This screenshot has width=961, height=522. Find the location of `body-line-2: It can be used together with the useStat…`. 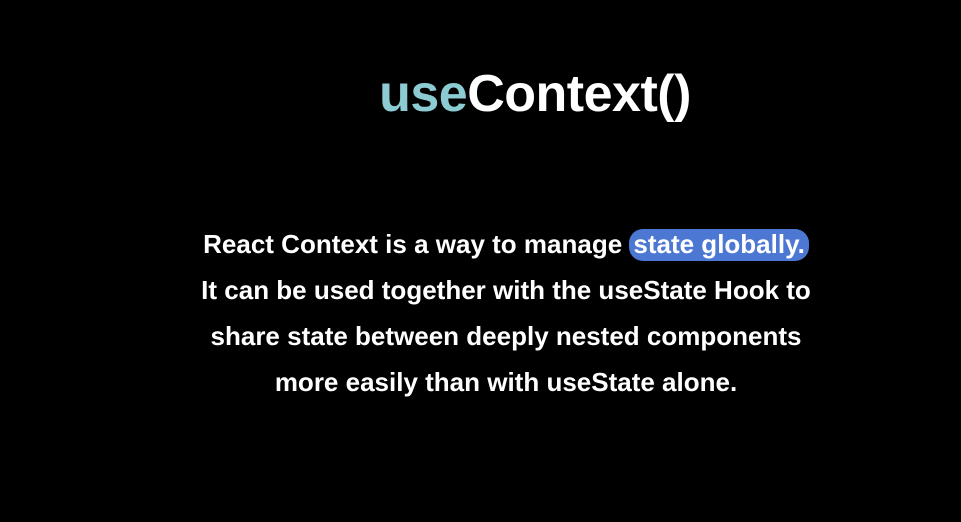

body-line-2: It can be used together with the useStat… is located at coordinates (506, 290).